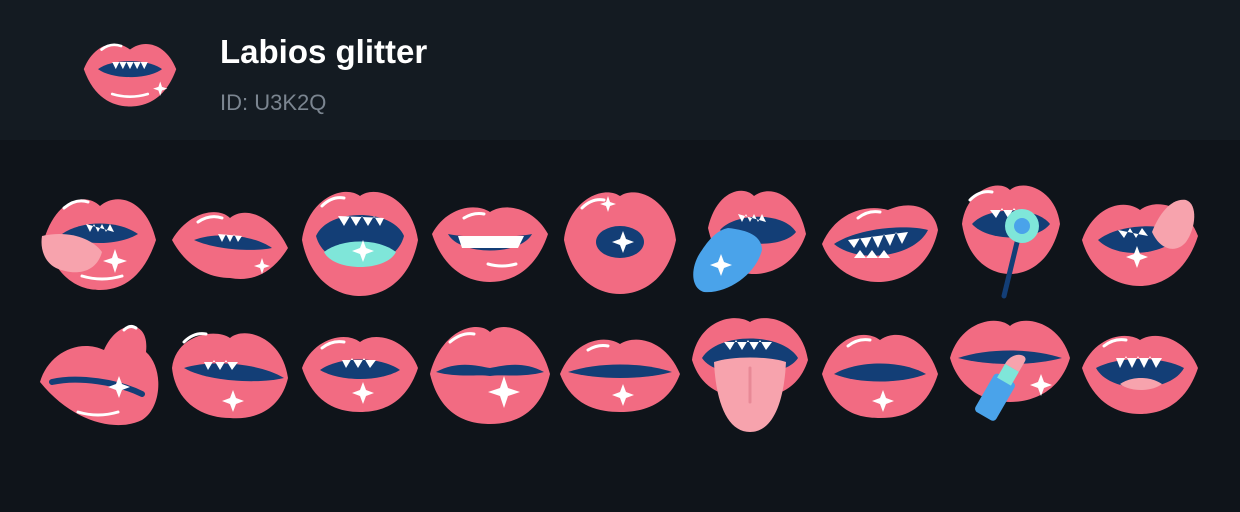  I want to click on lips-small-bite-icon, so click(360, 374).